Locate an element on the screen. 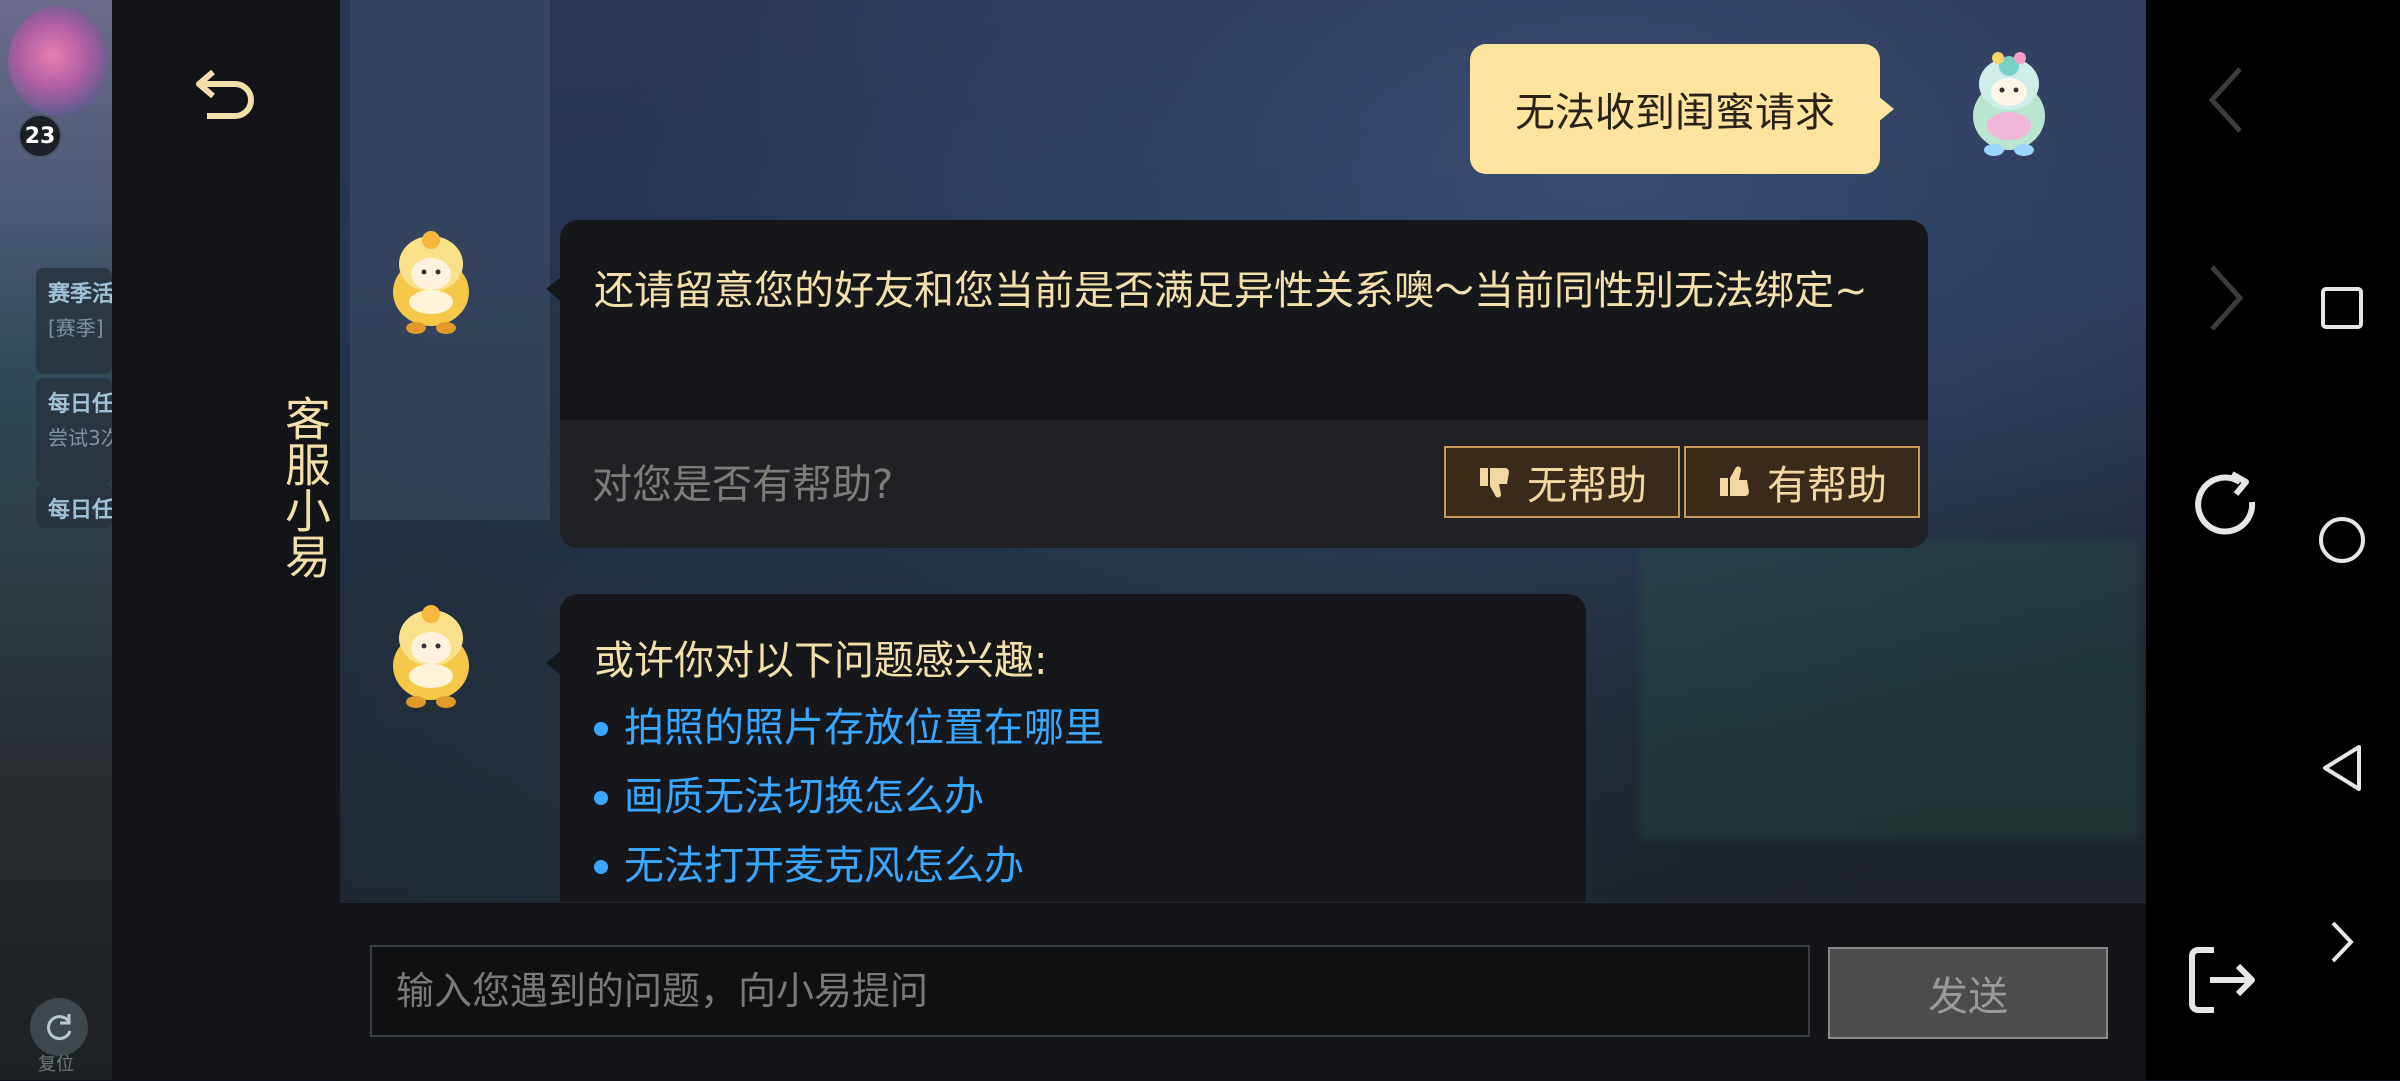 The height and width of the screenshot is (1081, 2400). suggestion-text: 画质无法切换怎么办 is located at coordinates (804, 797).